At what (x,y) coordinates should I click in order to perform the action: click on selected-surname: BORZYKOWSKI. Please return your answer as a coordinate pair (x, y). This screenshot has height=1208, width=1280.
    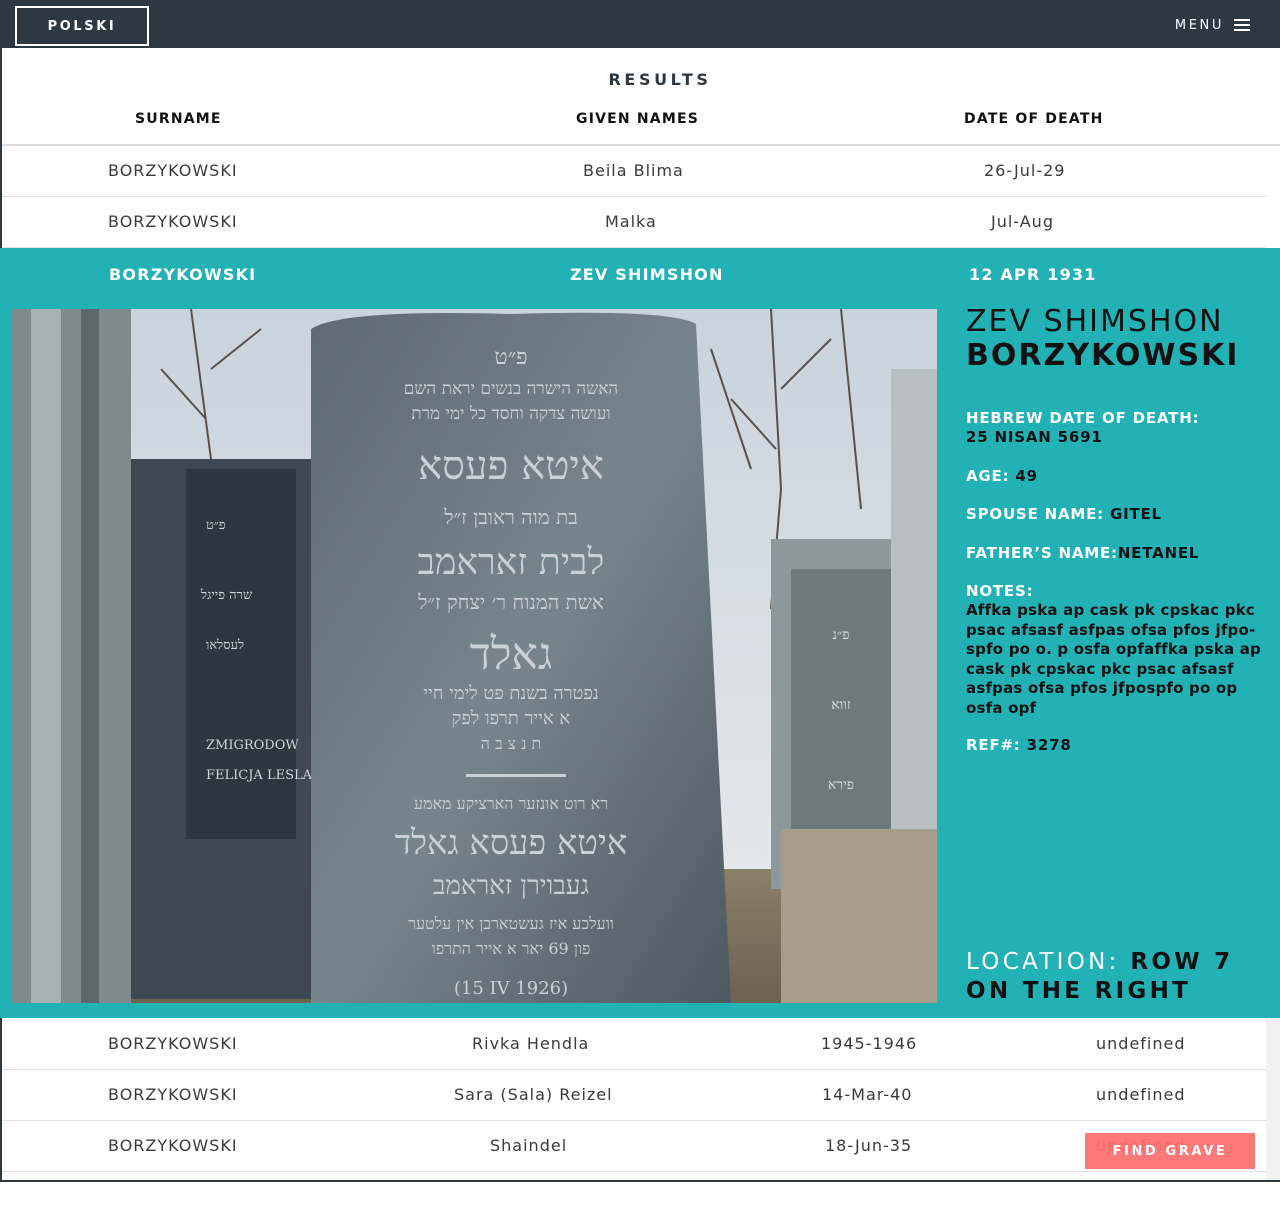
    Looking at the image, I should click on (183, 274).